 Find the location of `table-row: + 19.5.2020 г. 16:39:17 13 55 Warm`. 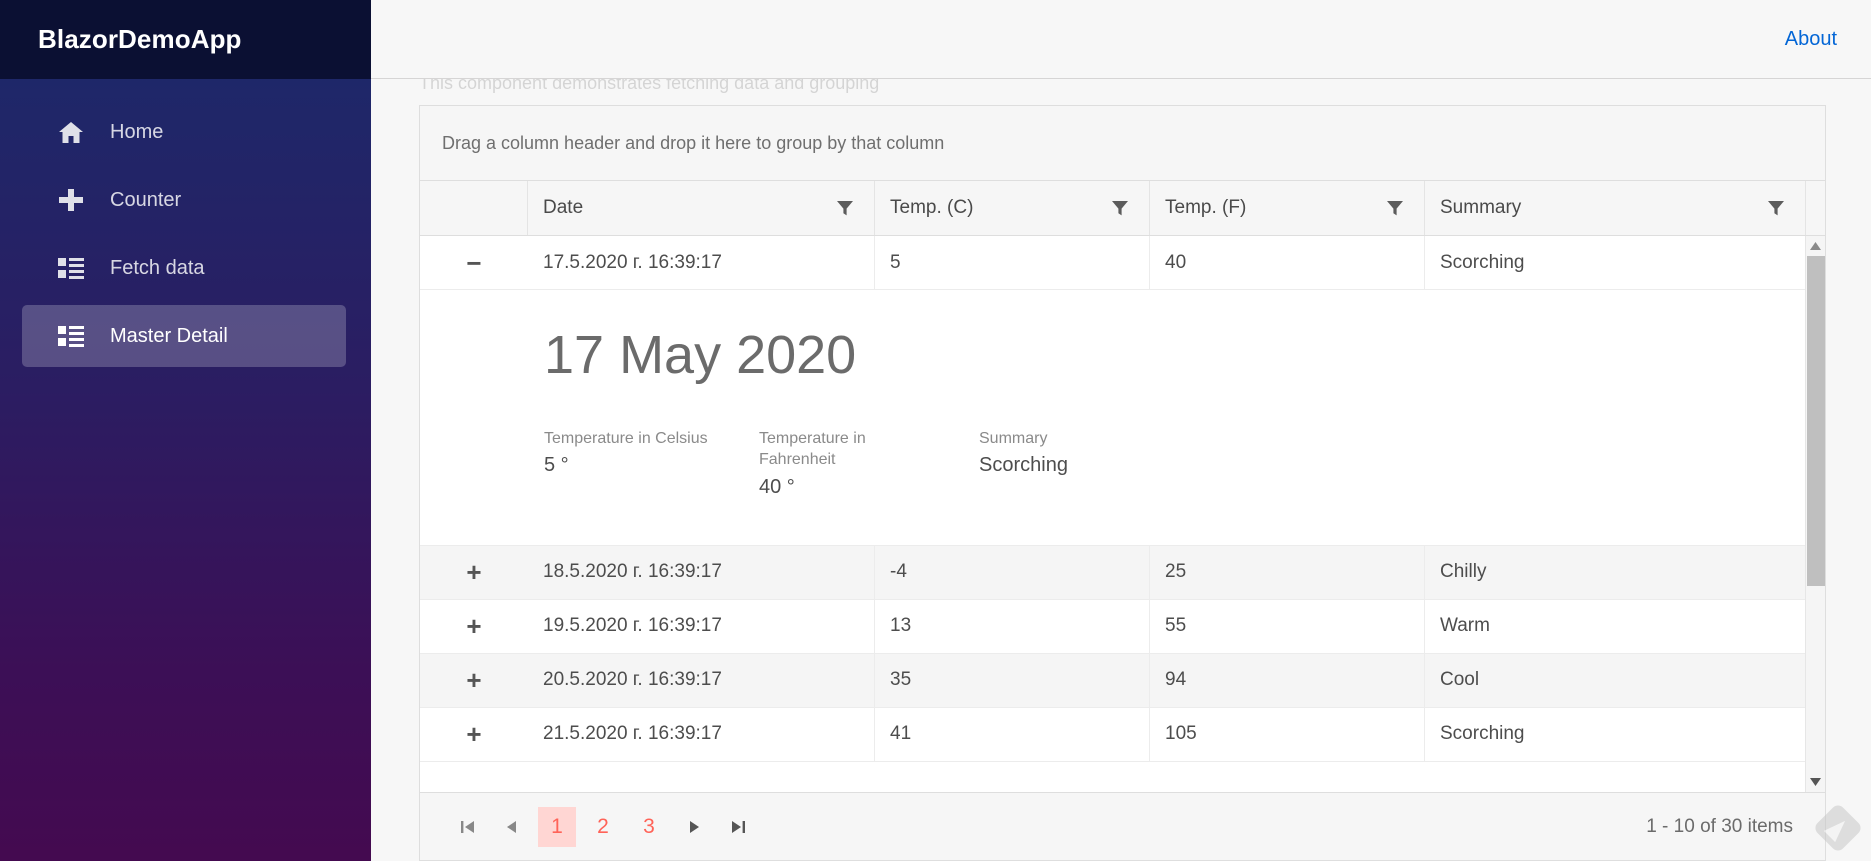

table-row: + 19.5.2020 г. 16:39:17 13 55 Warm is located at coordinates (1112, 626).